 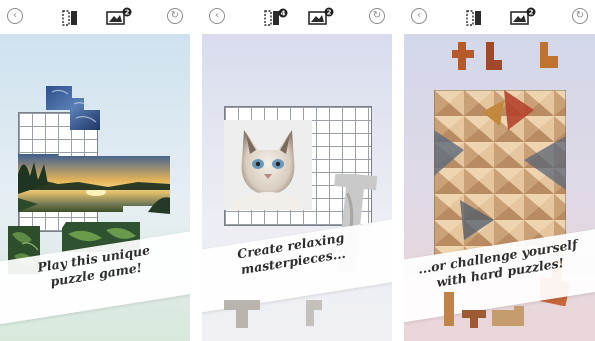 What do you see at coordinates (283, 14) in the screenshot?
I see `hint-count-text: 4` at bounding box center [283, 14].